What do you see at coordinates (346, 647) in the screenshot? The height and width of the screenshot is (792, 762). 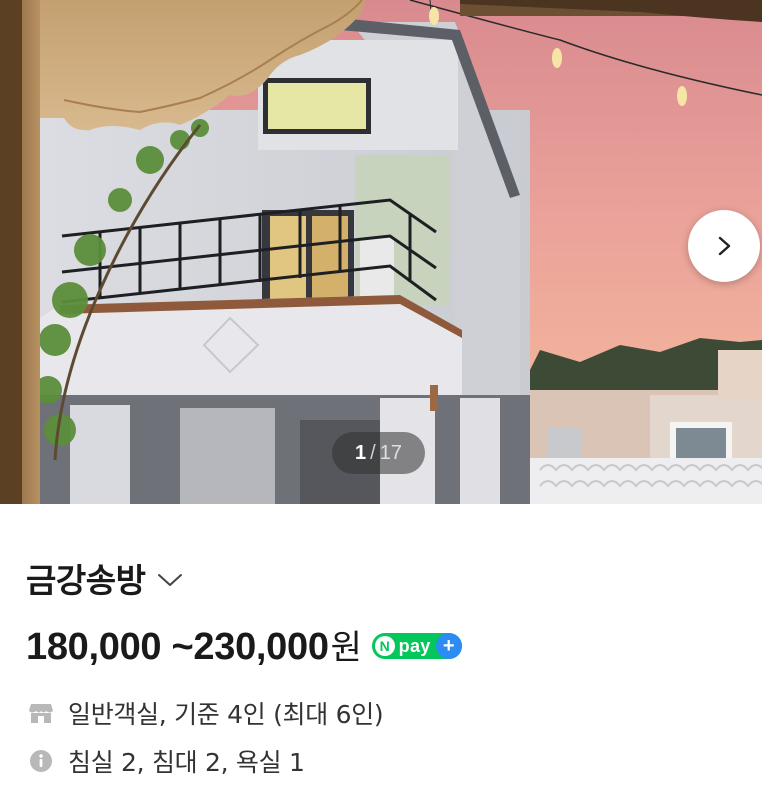 I see `price-currency: 원` at bounding box center [346, 647].